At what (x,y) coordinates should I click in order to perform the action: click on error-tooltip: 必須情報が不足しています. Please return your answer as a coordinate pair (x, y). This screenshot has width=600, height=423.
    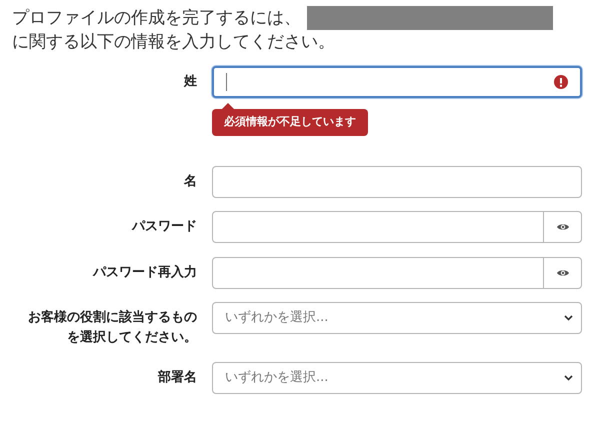
    Looking at the image, I should click on (290, 119).